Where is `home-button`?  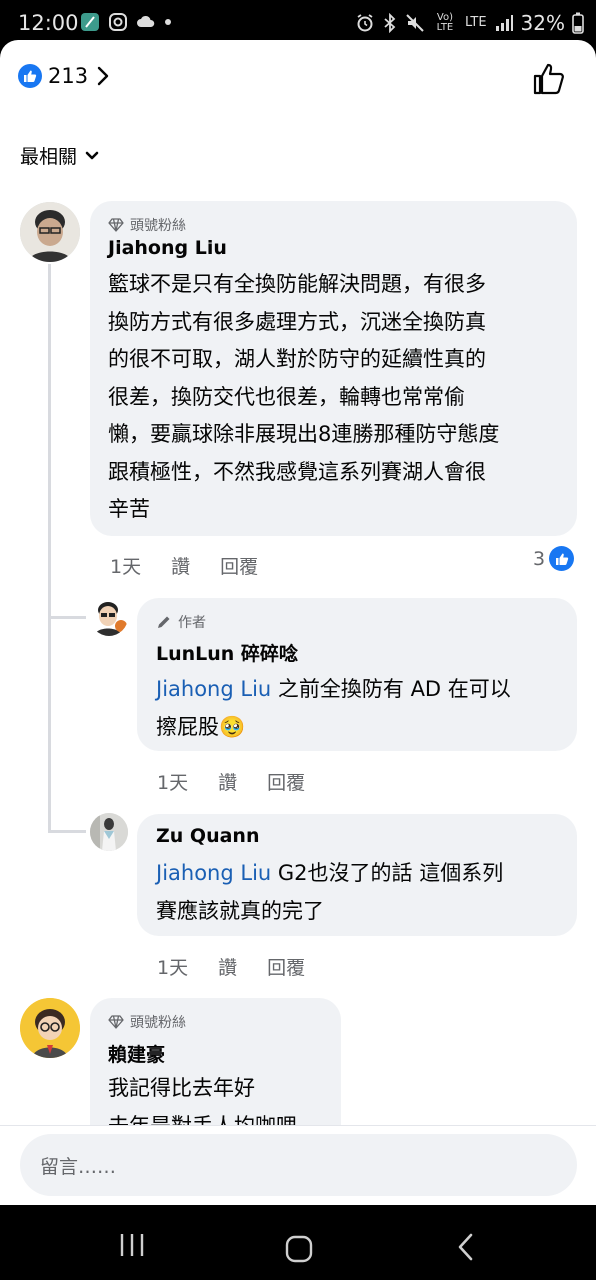
home-button is located at coordinates (299, 1249).